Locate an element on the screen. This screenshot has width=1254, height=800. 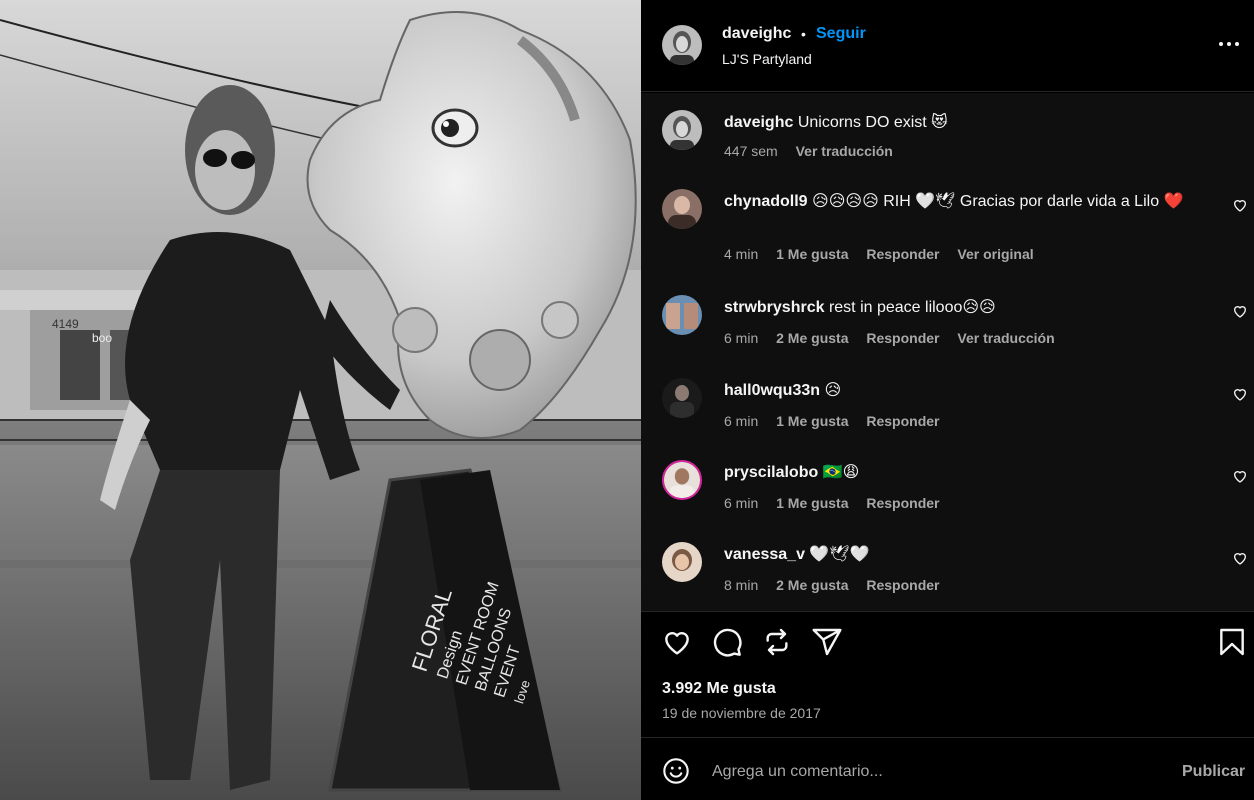
comment-input is located at coordinates (932, 772).